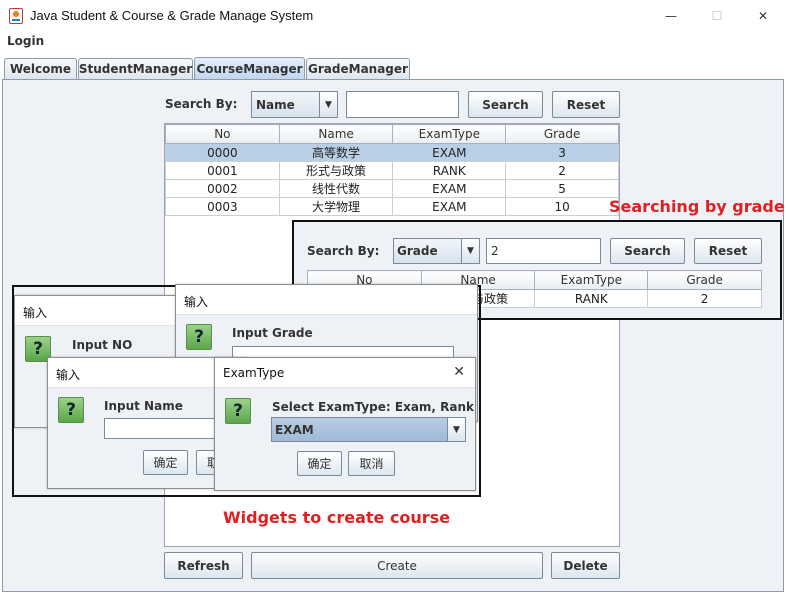 Image resolution: width=786 pixels, height=593 pixels. What do you see at coordinates (203, 565) in the screenshot?
I see `refresh-button: Refresh` at bounding box center [203, 565].